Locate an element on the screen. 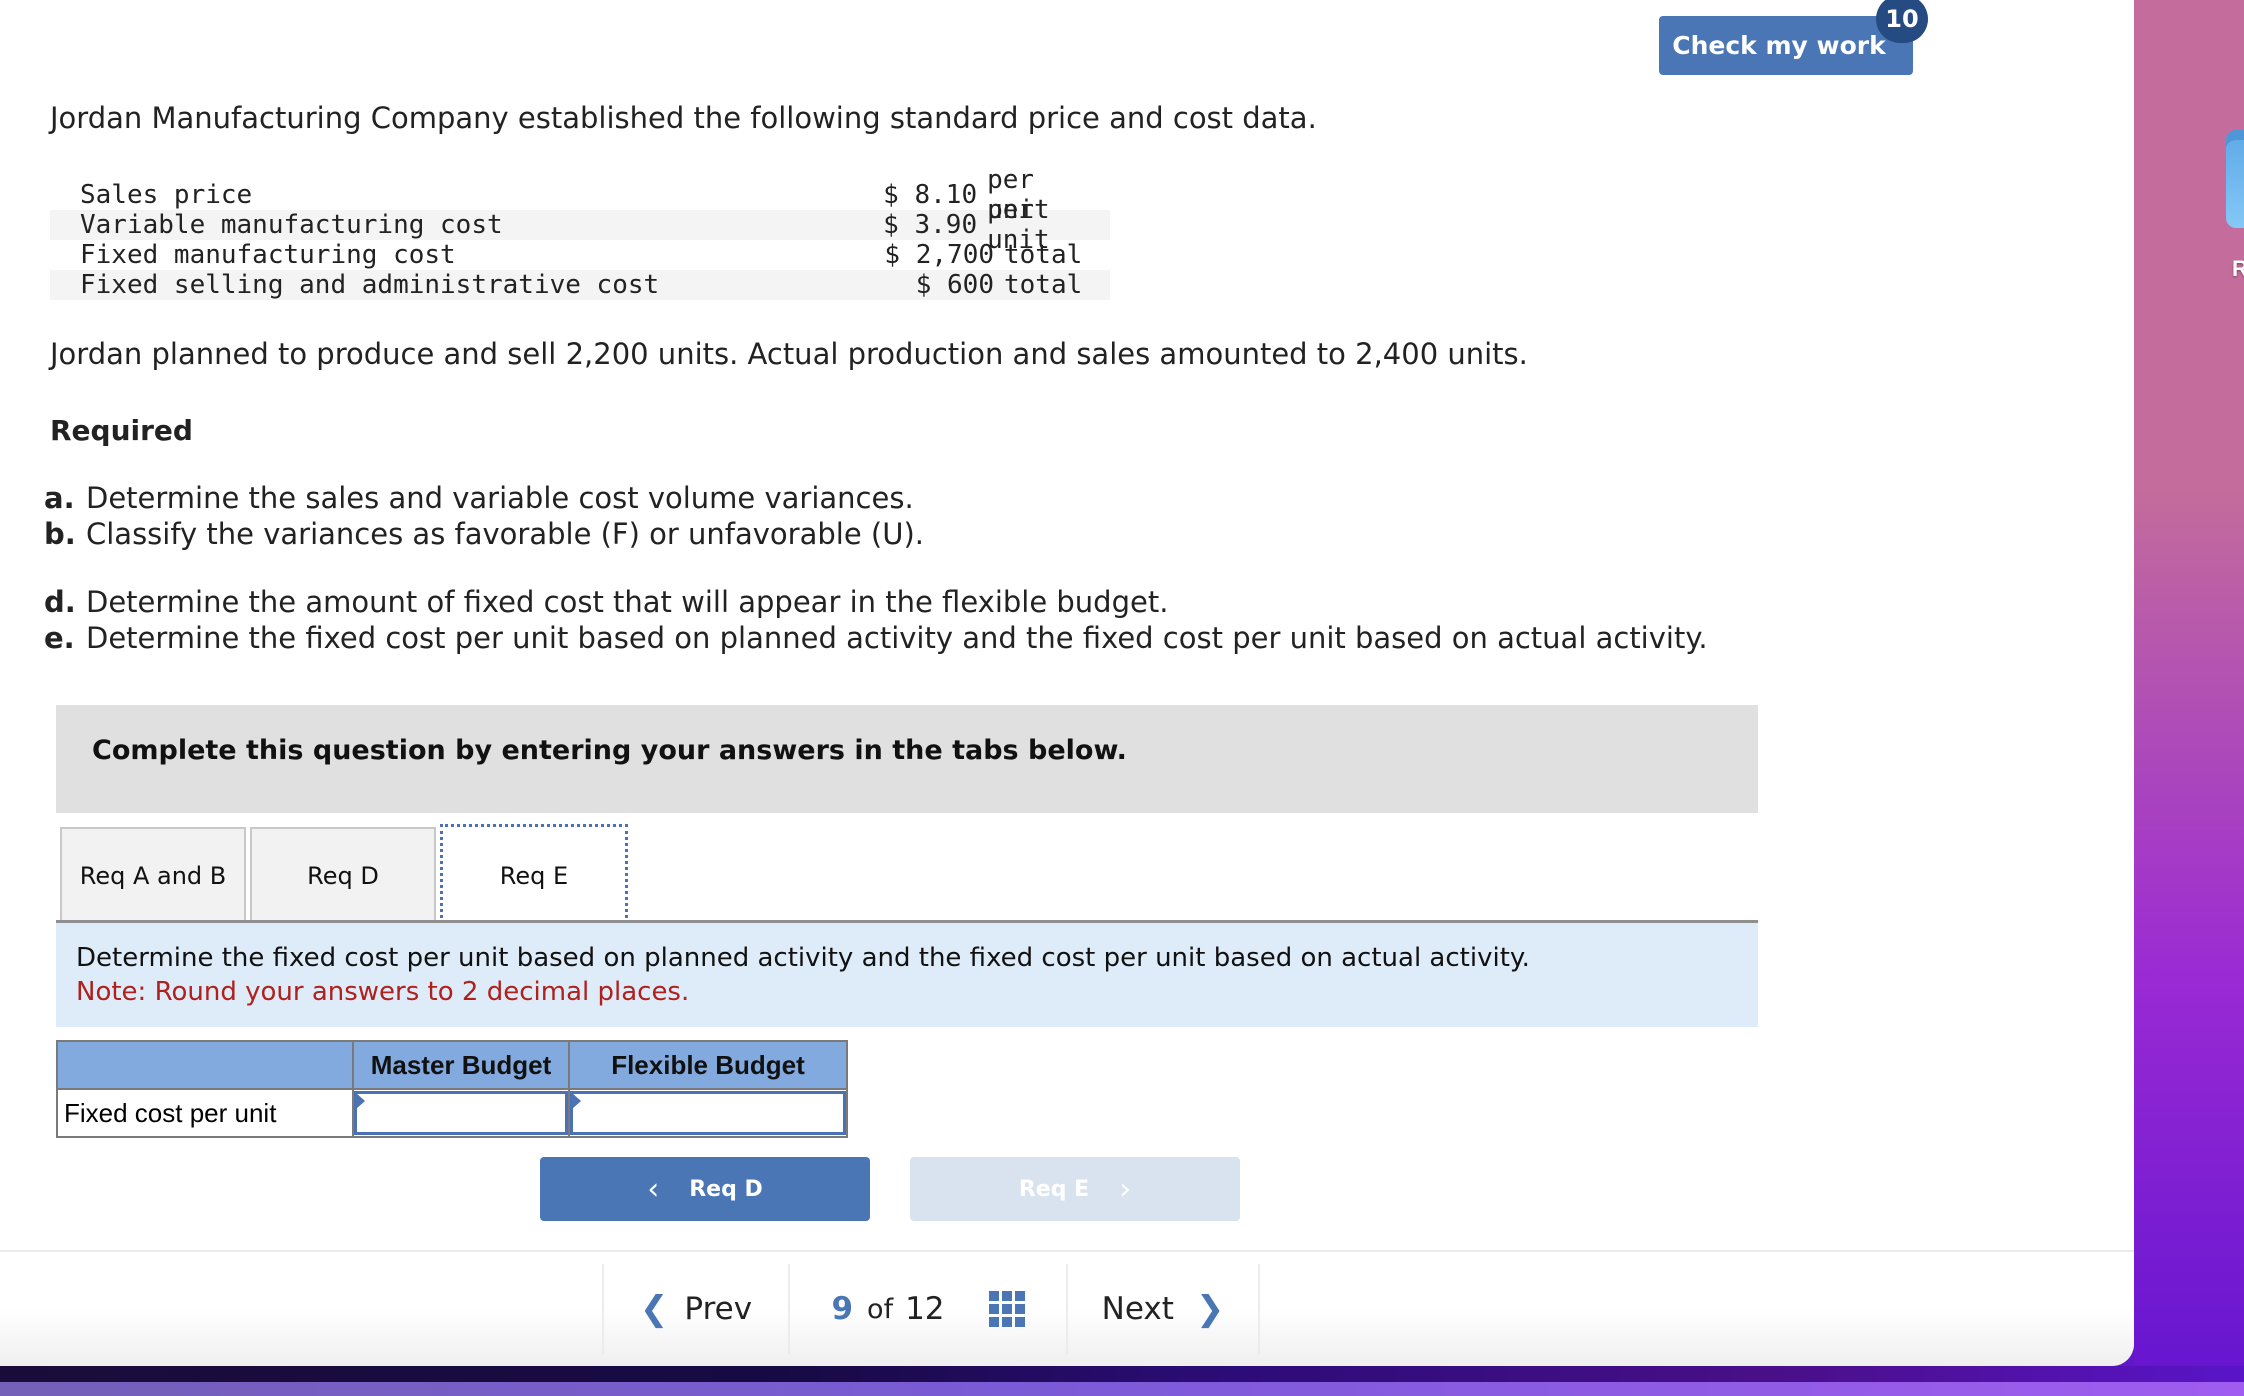 The height and width of the screenshot is (1396, 2244). cost-amount: $ 600 is located at coordinates (954, 285).